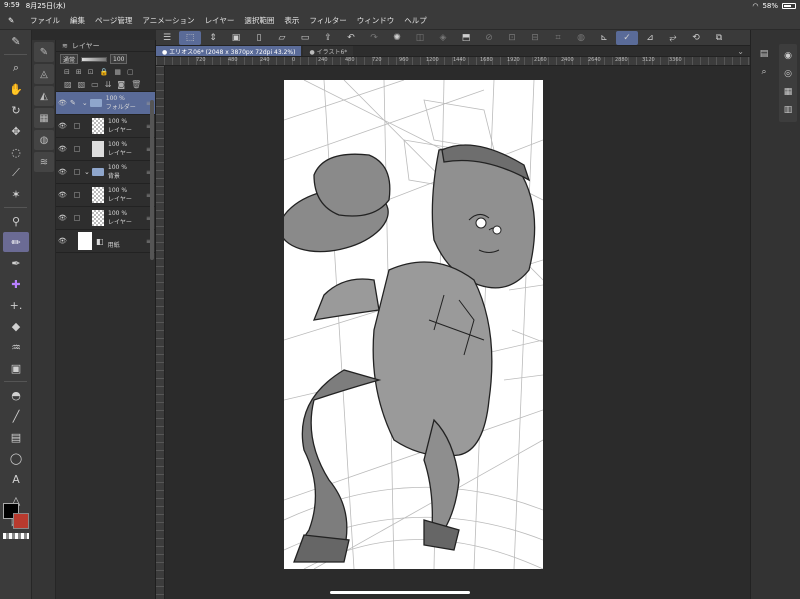 This screenshot has height=599, width=800. Describe the element at coordinates (740, 51) in the screenshot. I see `chevron-down-icon: ⌄` at that location.